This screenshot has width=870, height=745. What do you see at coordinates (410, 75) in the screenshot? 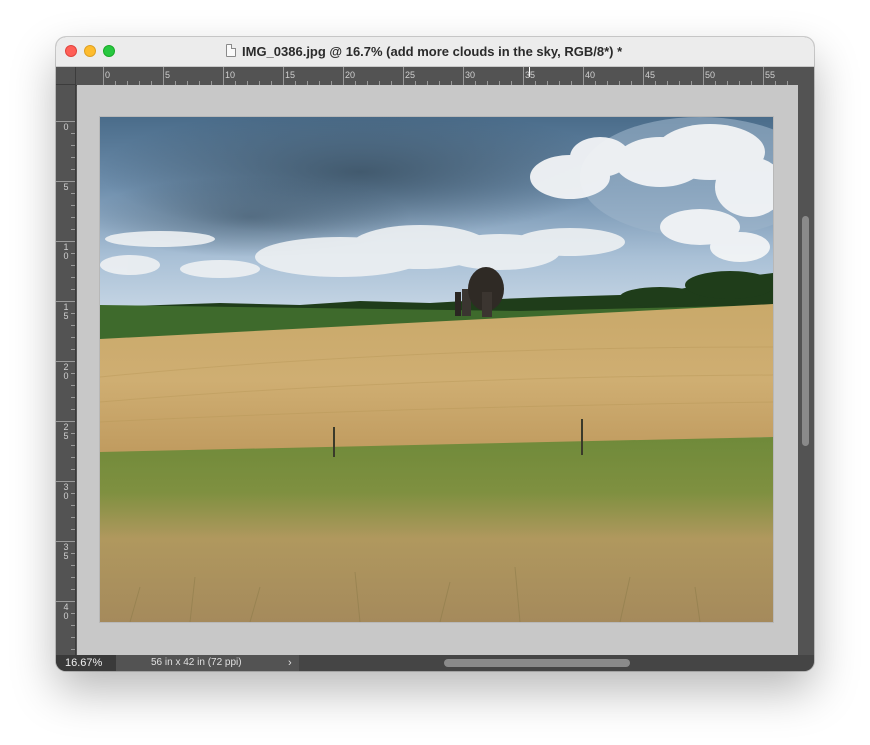
I see `ruler-label: 25` at bounding box center [410, 75].